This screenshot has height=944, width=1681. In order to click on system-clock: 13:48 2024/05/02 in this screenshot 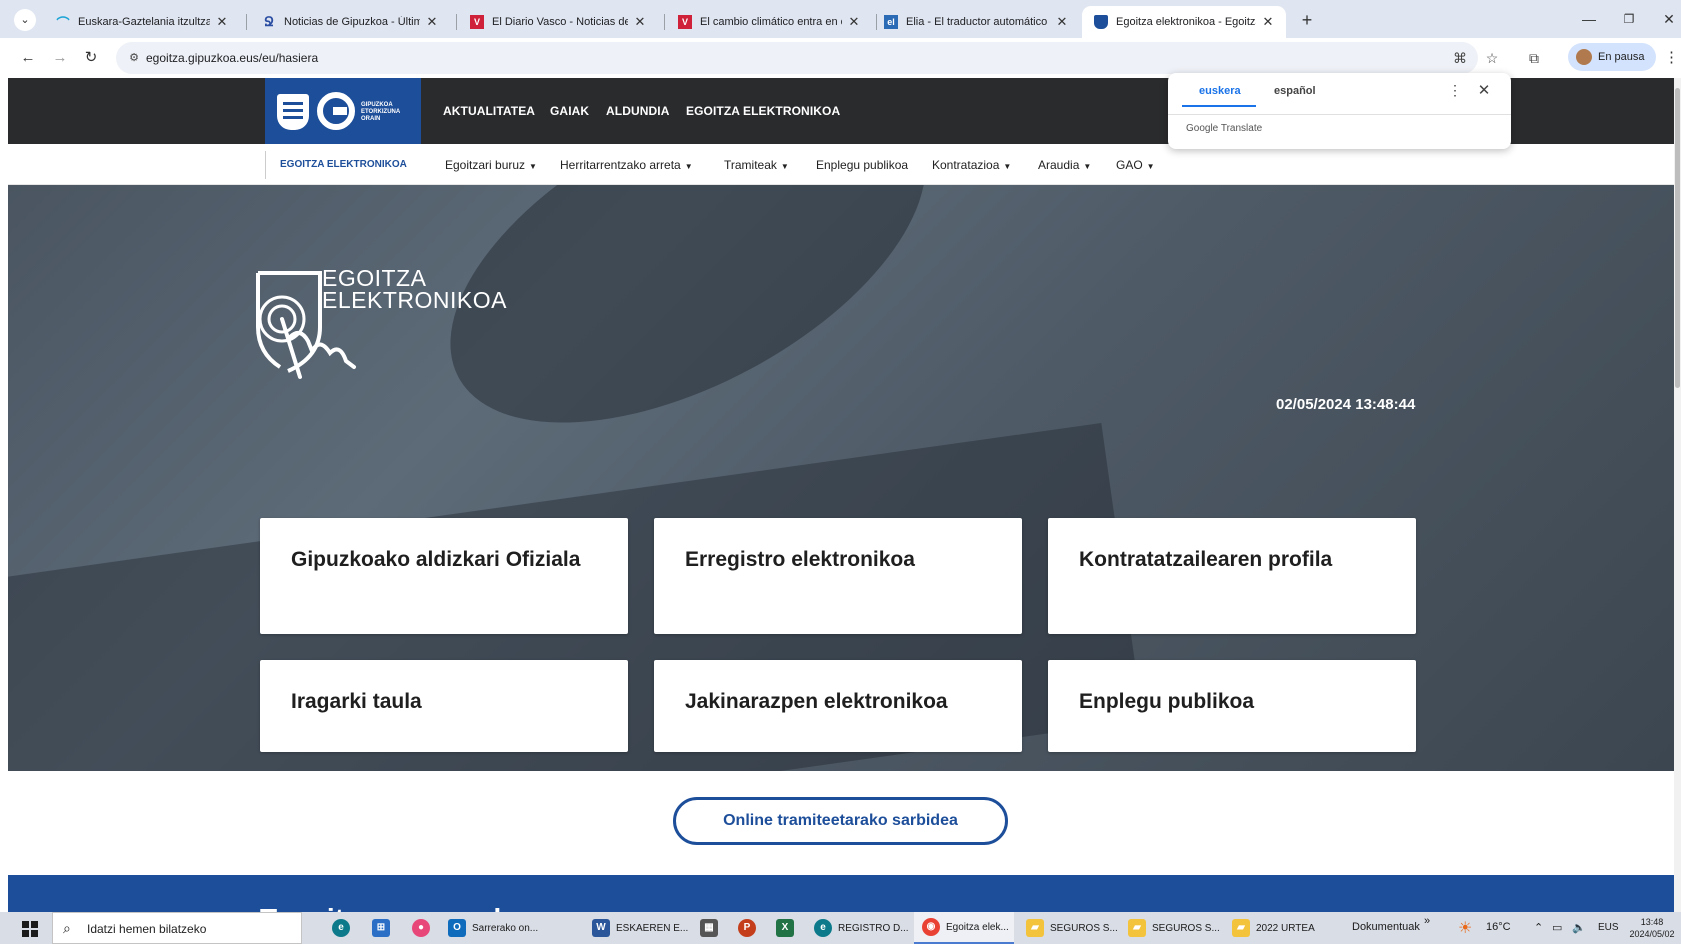, I will do `click(1652, 928)`.